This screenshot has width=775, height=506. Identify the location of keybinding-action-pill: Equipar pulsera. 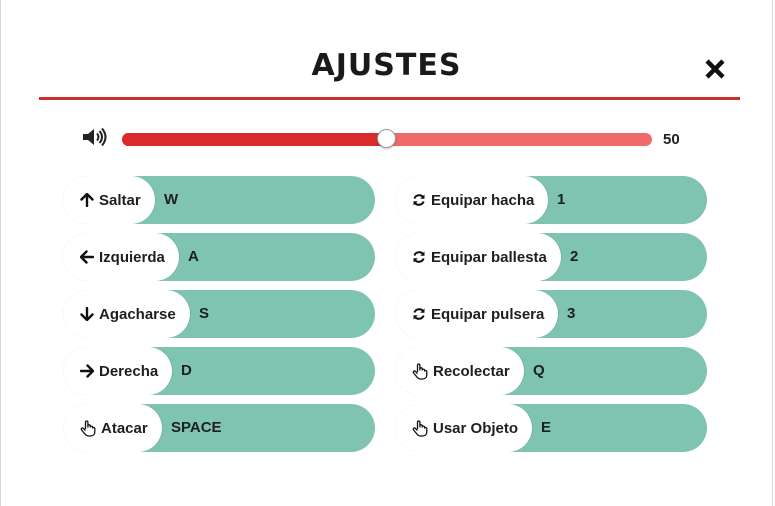
(477, 314).